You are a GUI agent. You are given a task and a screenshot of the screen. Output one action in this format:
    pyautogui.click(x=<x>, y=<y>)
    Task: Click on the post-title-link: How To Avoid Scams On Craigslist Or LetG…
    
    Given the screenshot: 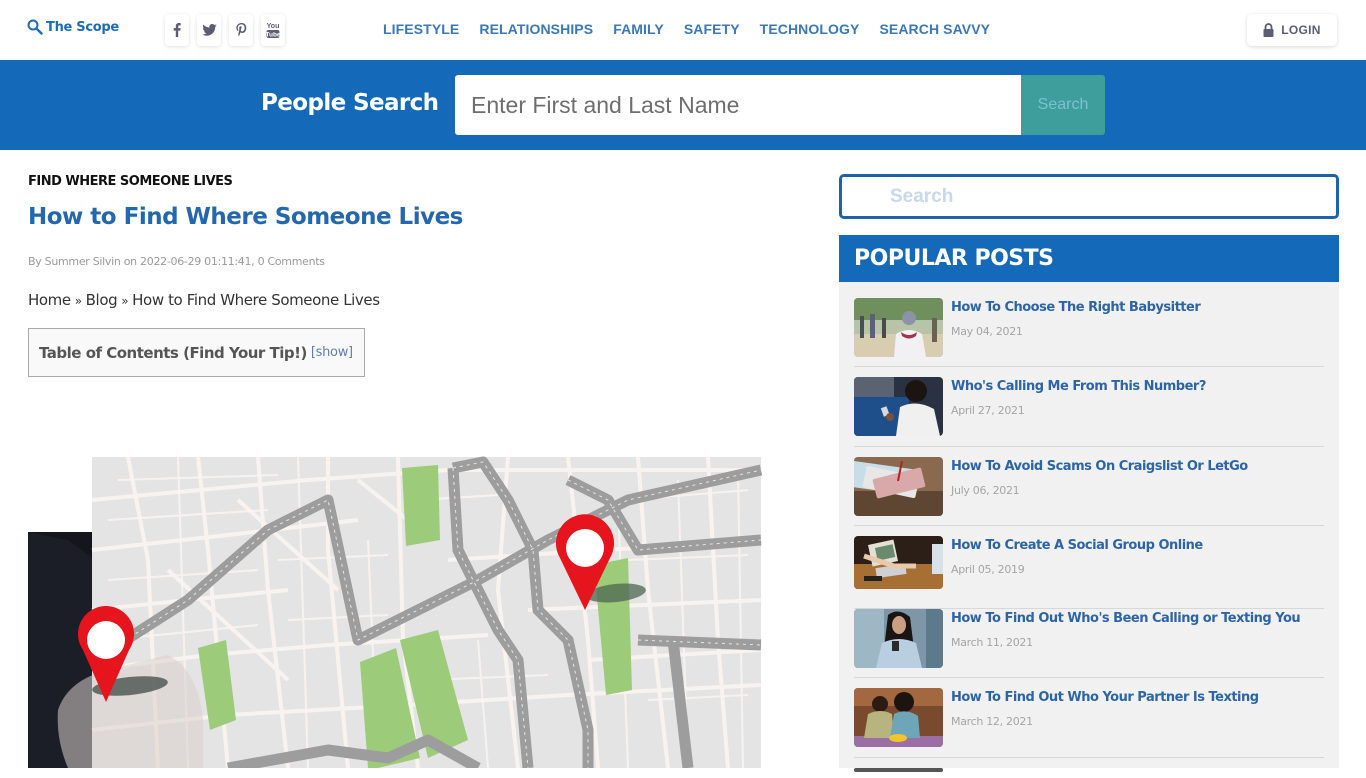 What is the action you would take?
    pyautogui.click(x=1099, y=466)
    